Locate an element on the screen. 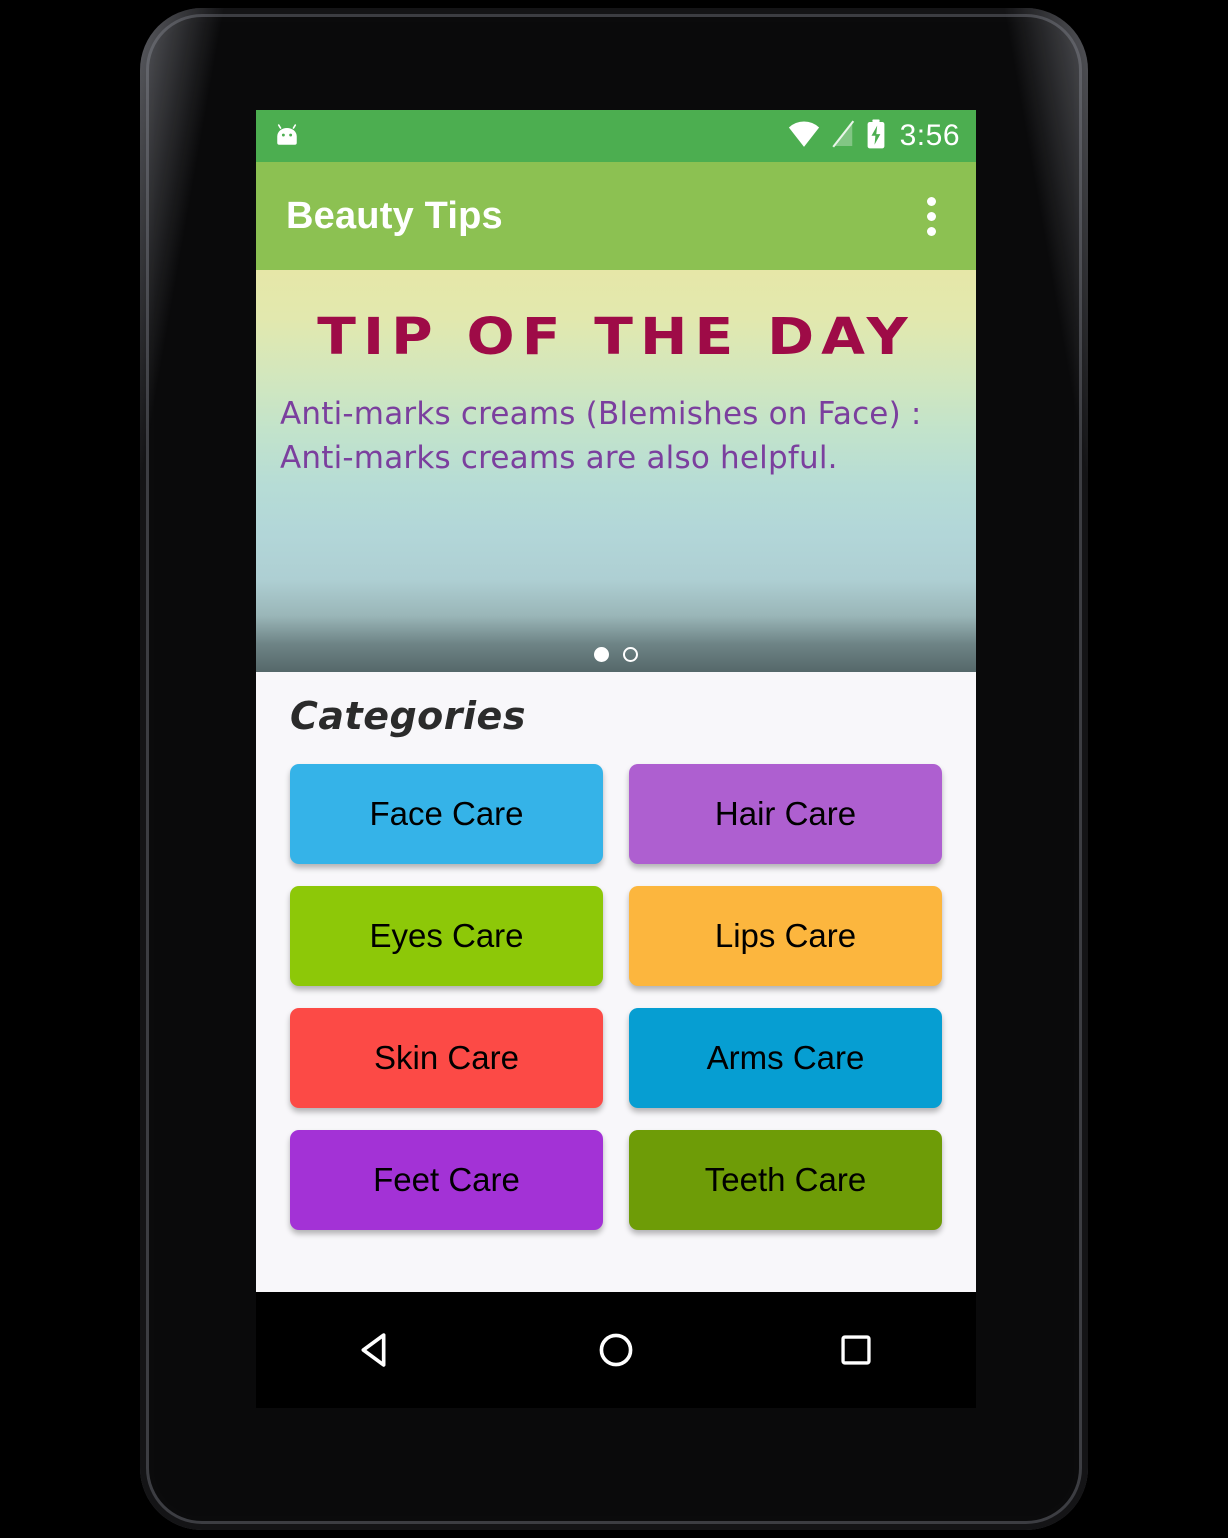  category-button-hair-care: Hair Care is located at coordinates (785, 814).